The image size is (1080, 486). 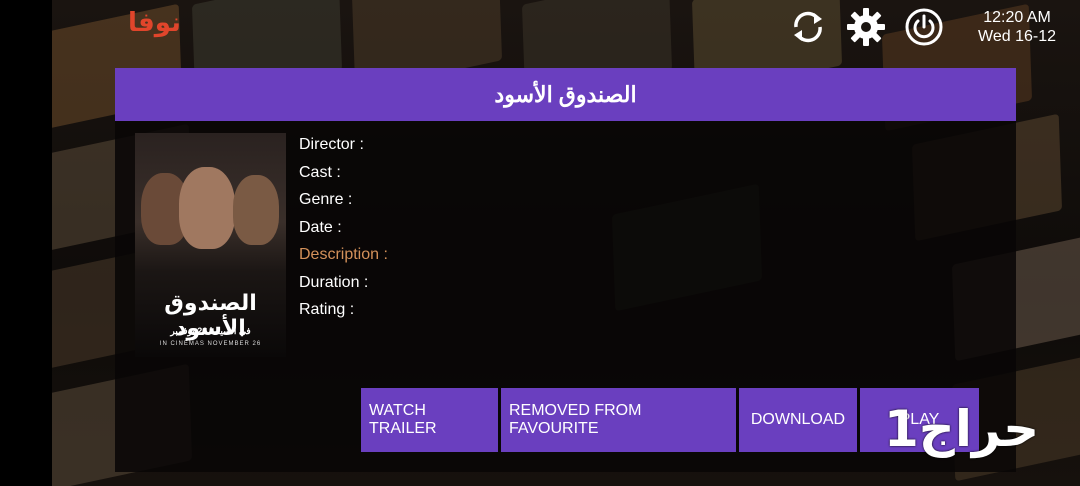 I want to click on favourite-button: REMOVED FROM FAVOURITE, so click(x=618, y=420).